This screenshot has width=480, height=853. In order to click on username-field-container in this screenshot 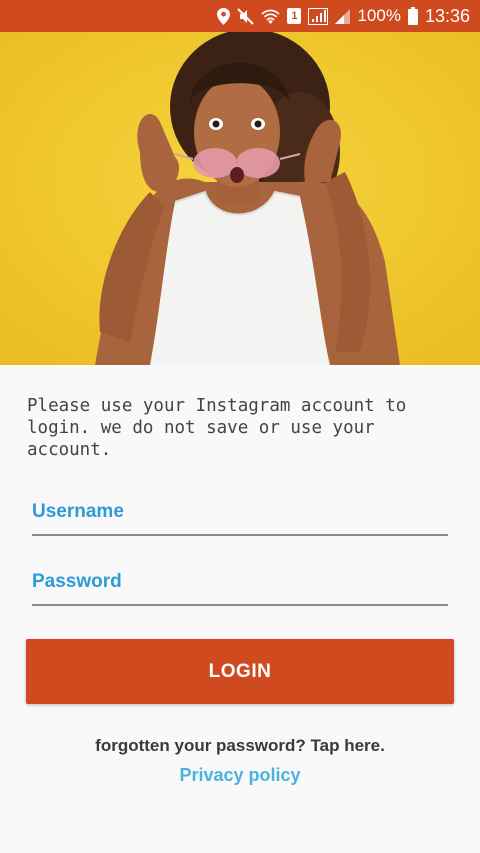, I will do `click(240, 513)`.